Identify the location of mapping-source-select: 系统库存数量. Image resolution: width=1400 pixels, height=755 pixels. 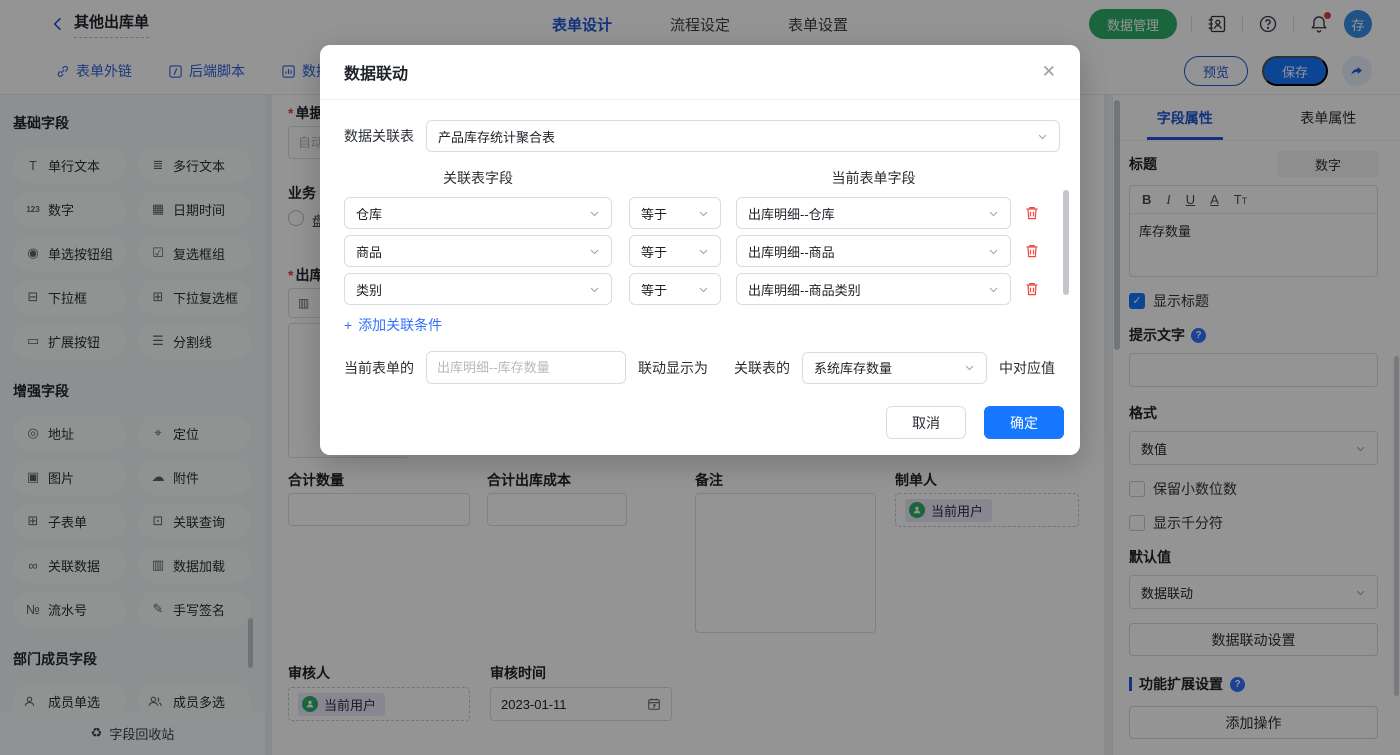
(894, 367).